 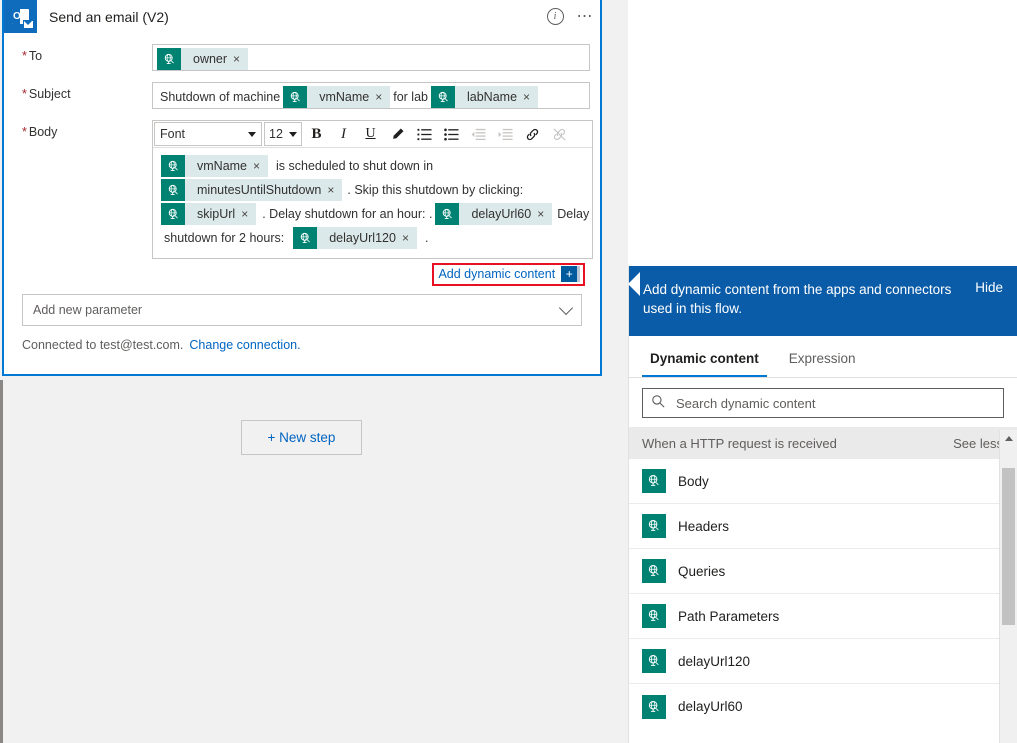 What do you see at coordinates (173, 134) in the screenshot?
I see `font-family-value: Font` at bounding box center [173, 134].